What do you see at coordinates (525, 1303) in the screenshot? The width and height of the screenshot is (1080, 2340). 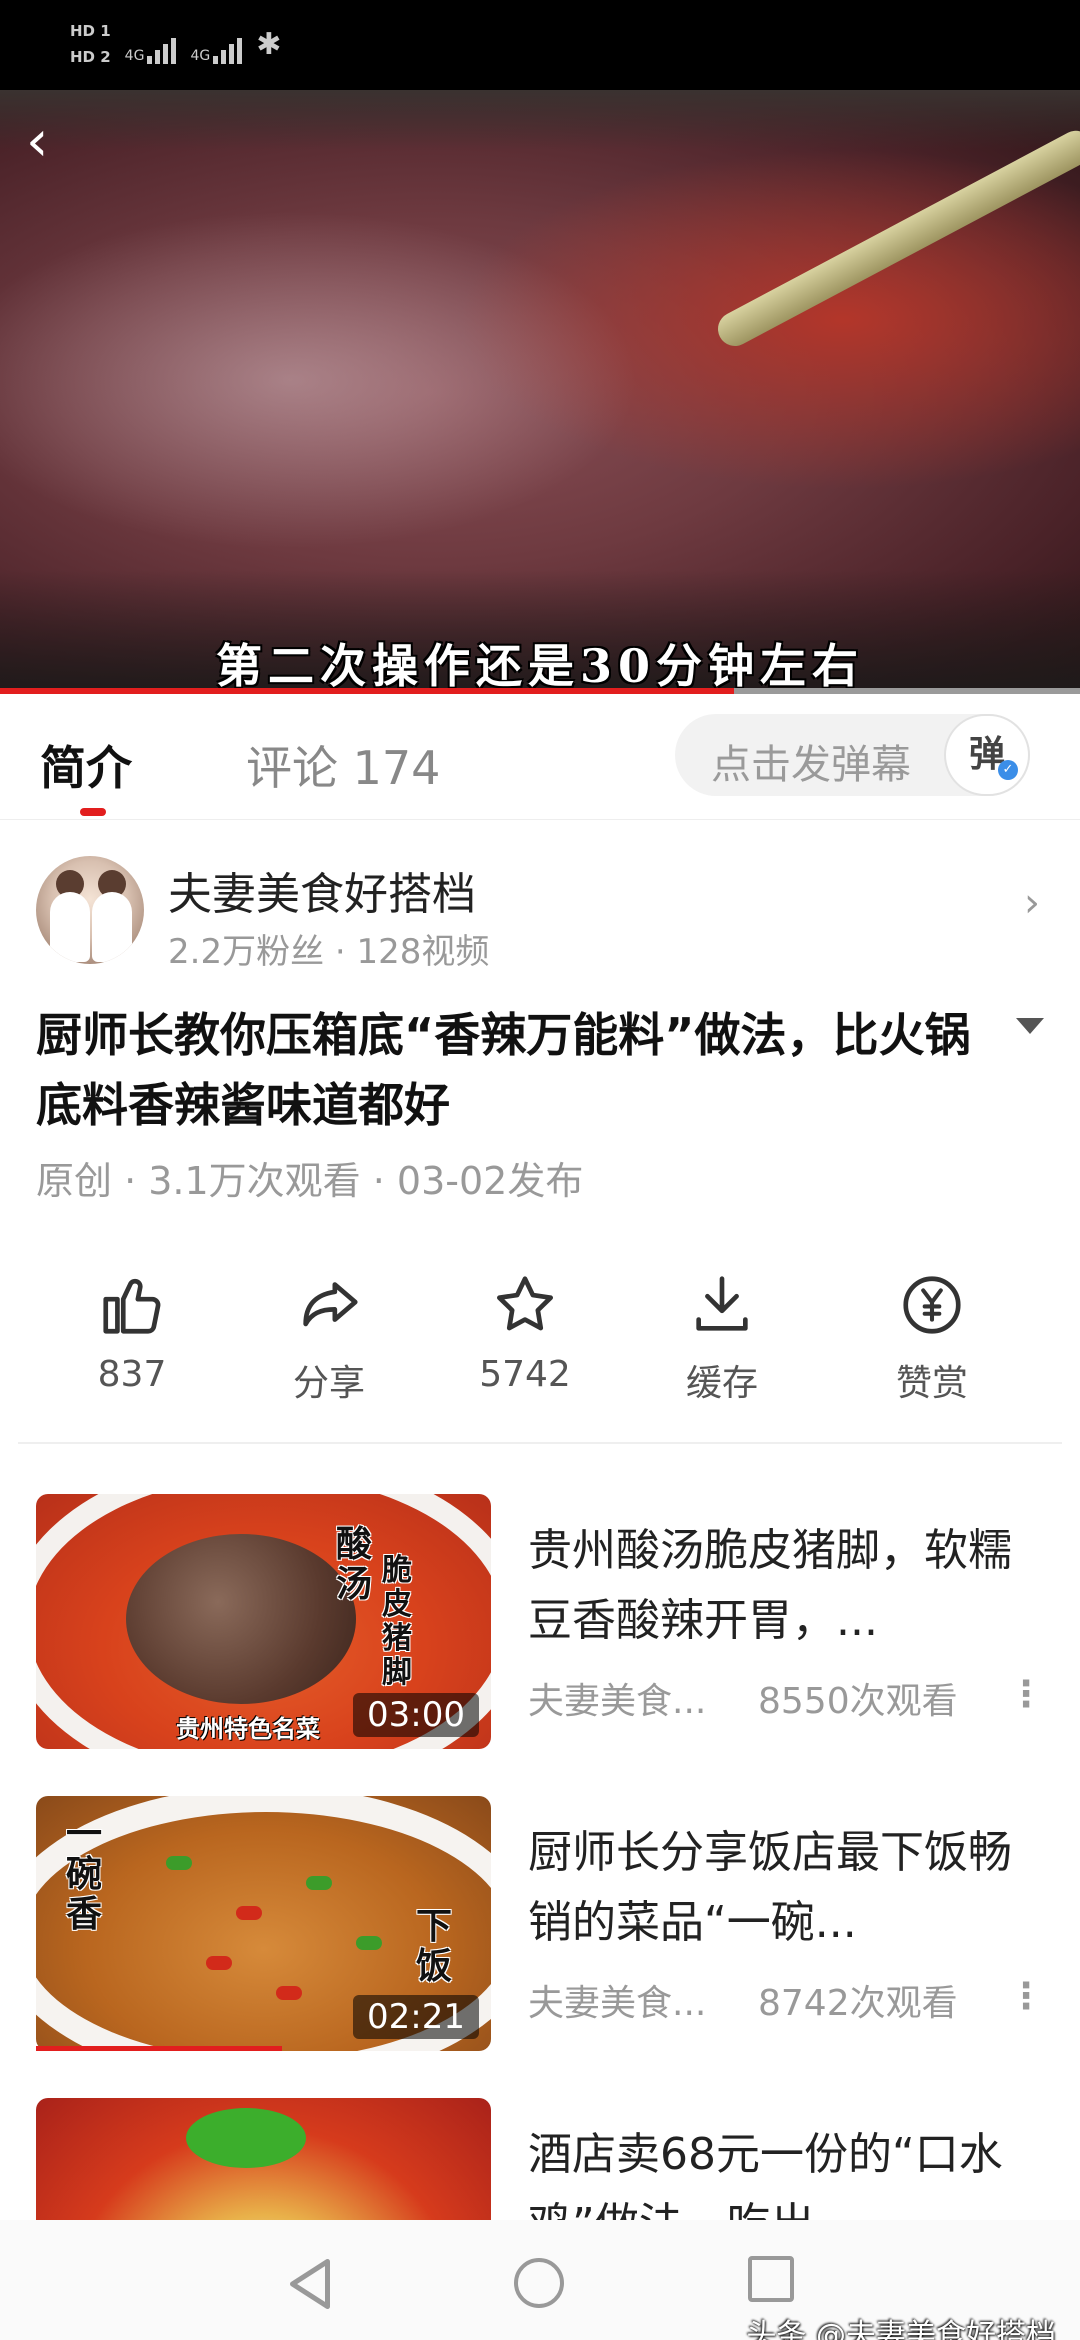 I see `star-icon` at bounding box center [525, 1303].